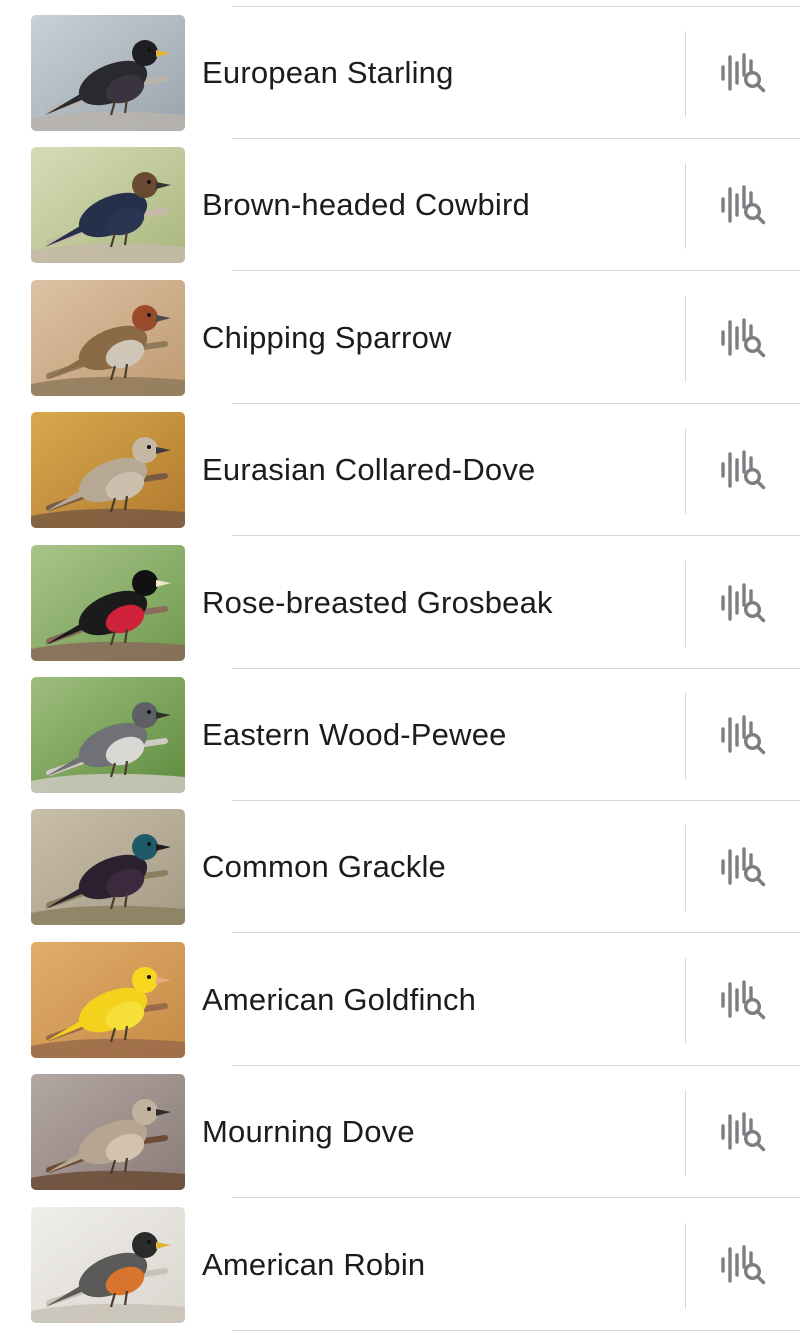 This screenshot has width=800, height=1331. Describe the element at coordinates (324, 867) in the screenshot. I see `bird-name: Common Grackle` at that location.